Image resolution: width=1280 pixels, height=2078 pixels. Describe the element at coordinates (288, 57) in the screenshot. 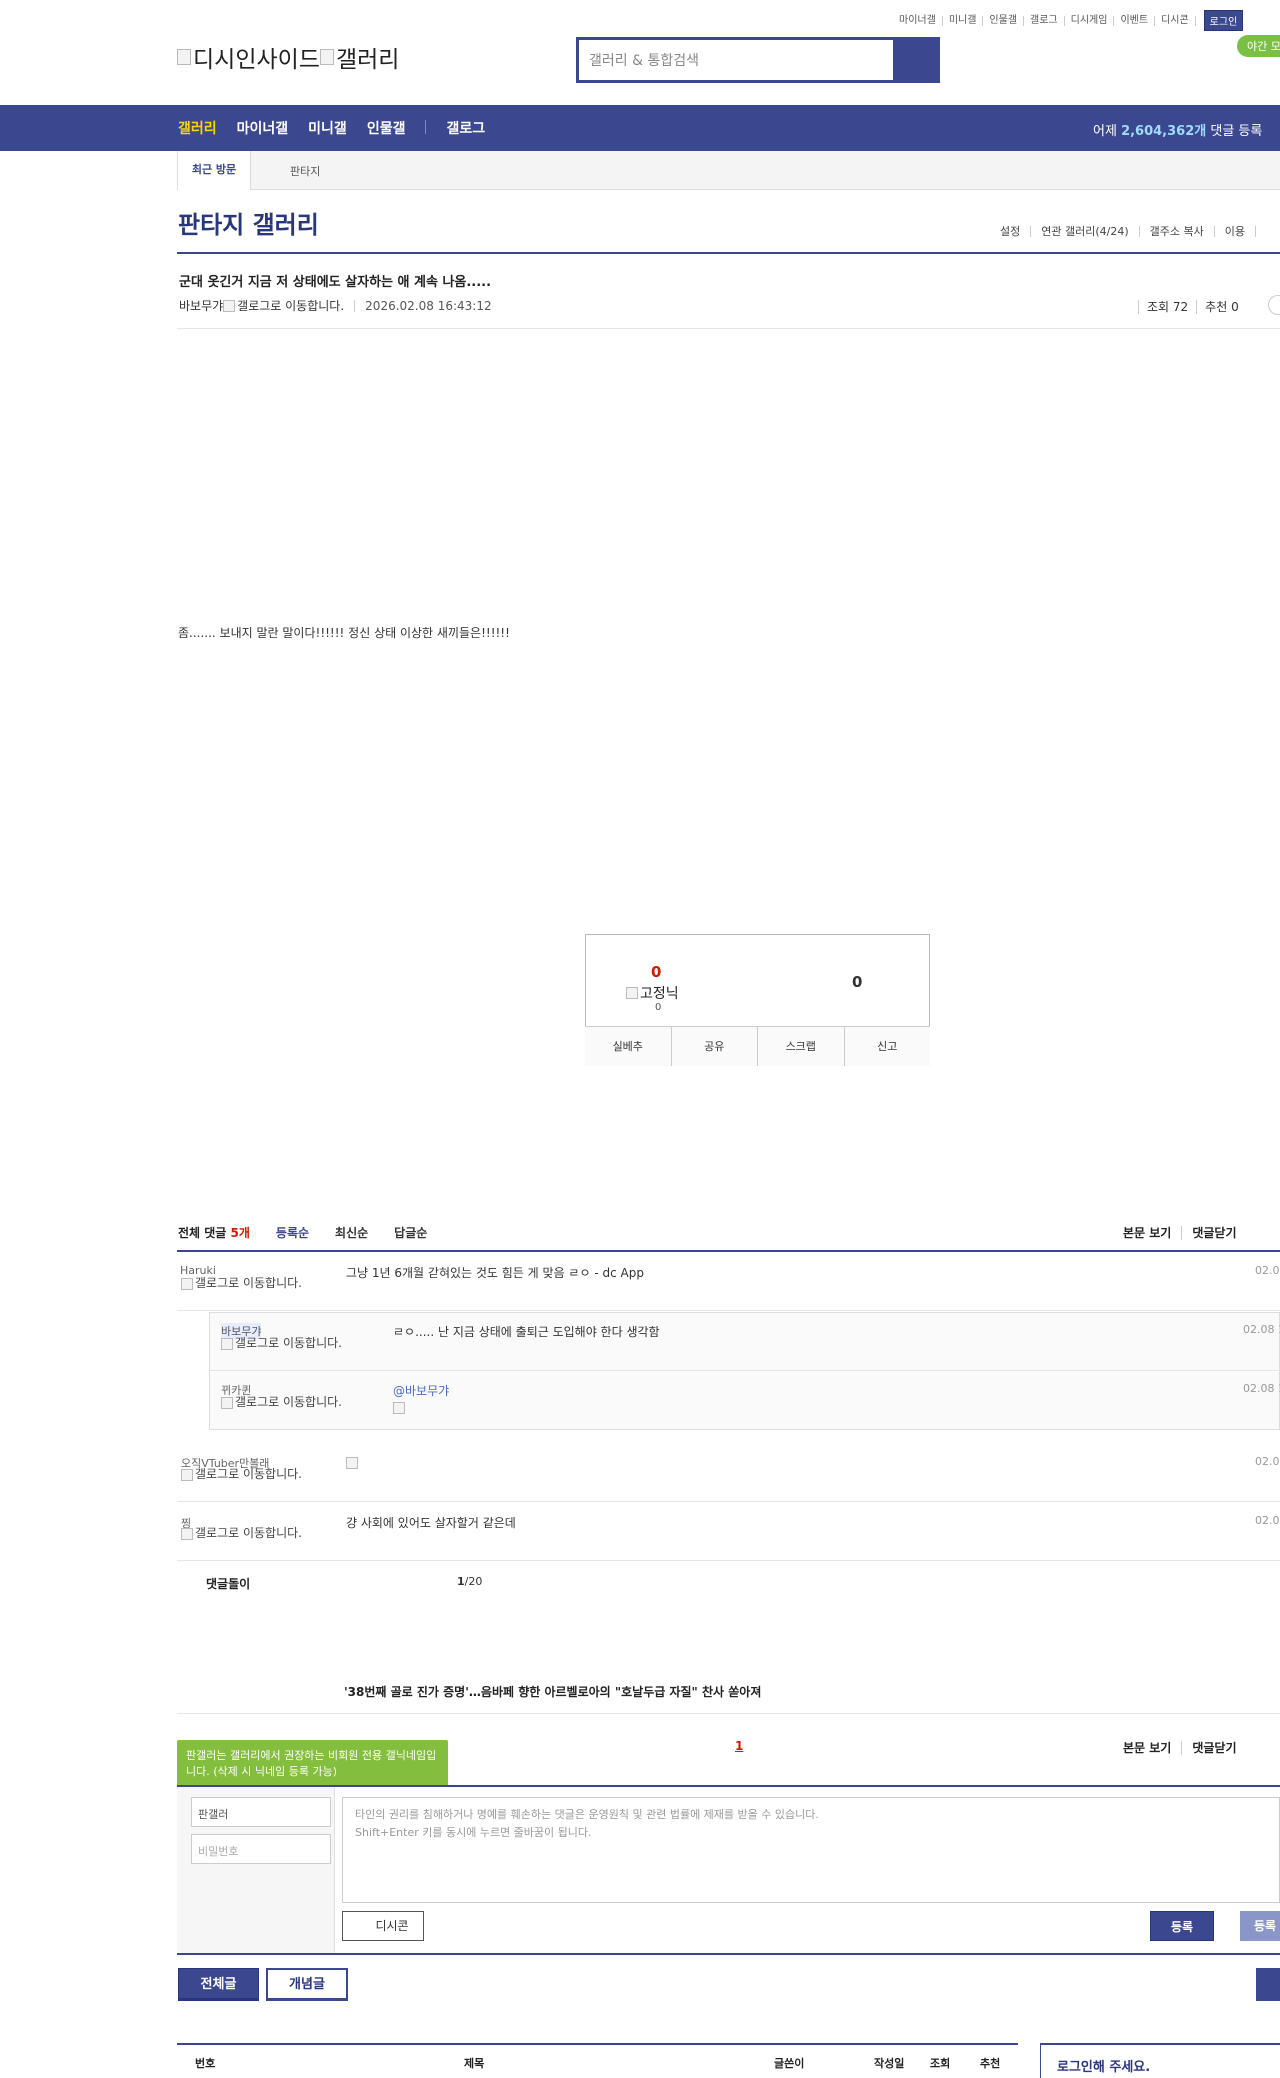

I see `site-logo: 디시인사이드 갤러리` at that location.